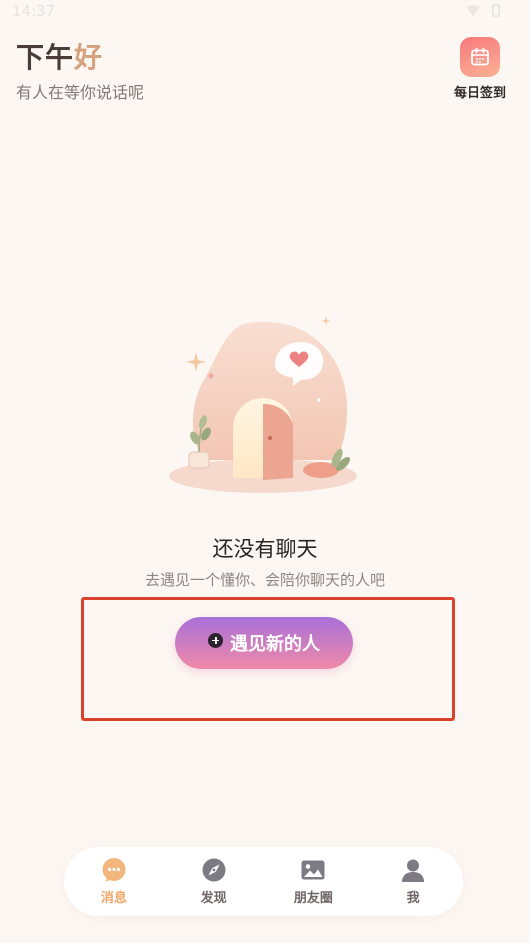 The height and width of the screenshot is (943, 530). I want to click on door-heart-illustration, so click(265, 405).